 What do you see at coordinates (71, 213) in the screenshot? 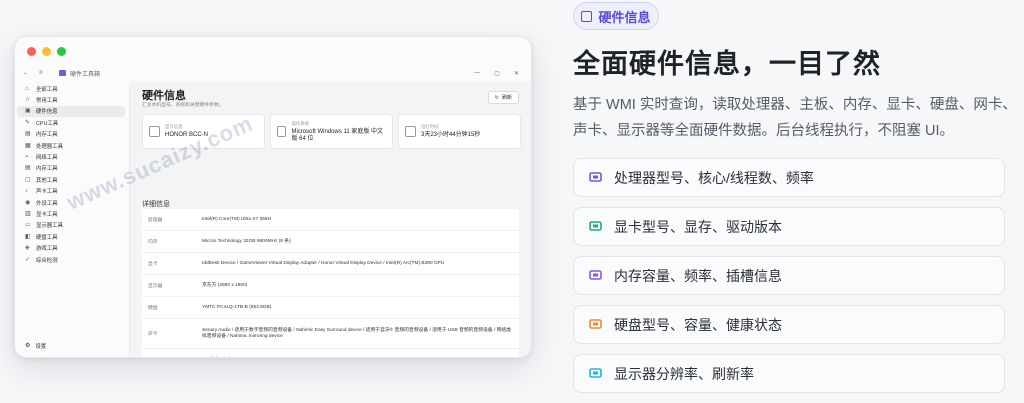
I see `sidebar-item: ▥ 显卡工具` at bounding box center [71, 213].